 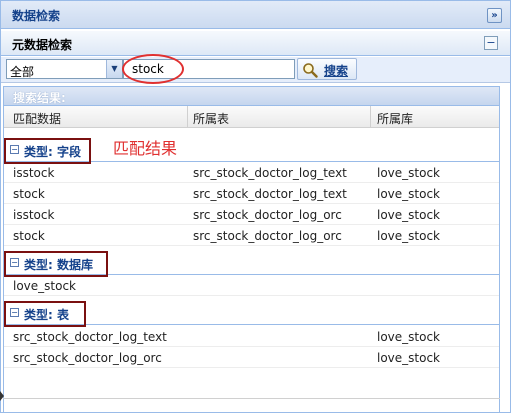 What do you see at coordinates (251, 336) in the screenshot?
I see `table-row: src_stock_doctor_log_text love_stock` at bounding box center [251, 336].